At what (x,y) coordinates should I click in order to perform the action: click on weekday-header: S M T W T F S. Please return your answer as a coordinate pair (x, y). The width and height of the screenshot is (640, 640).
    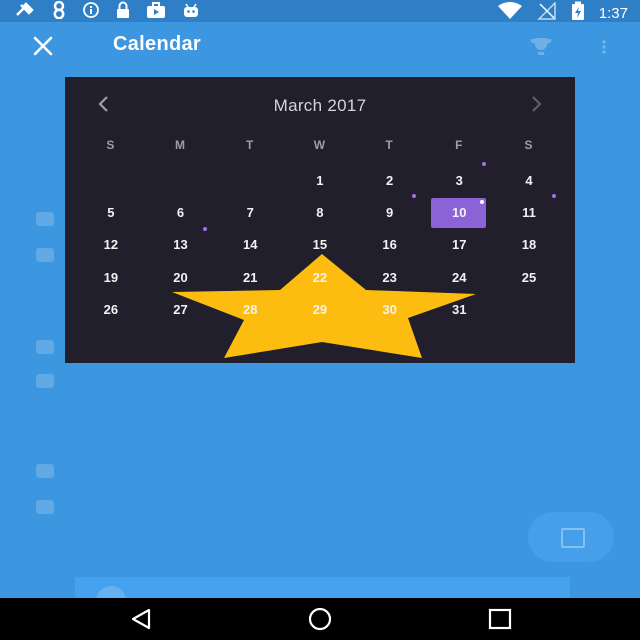
    Looking at the image, I should click on (320, 145).